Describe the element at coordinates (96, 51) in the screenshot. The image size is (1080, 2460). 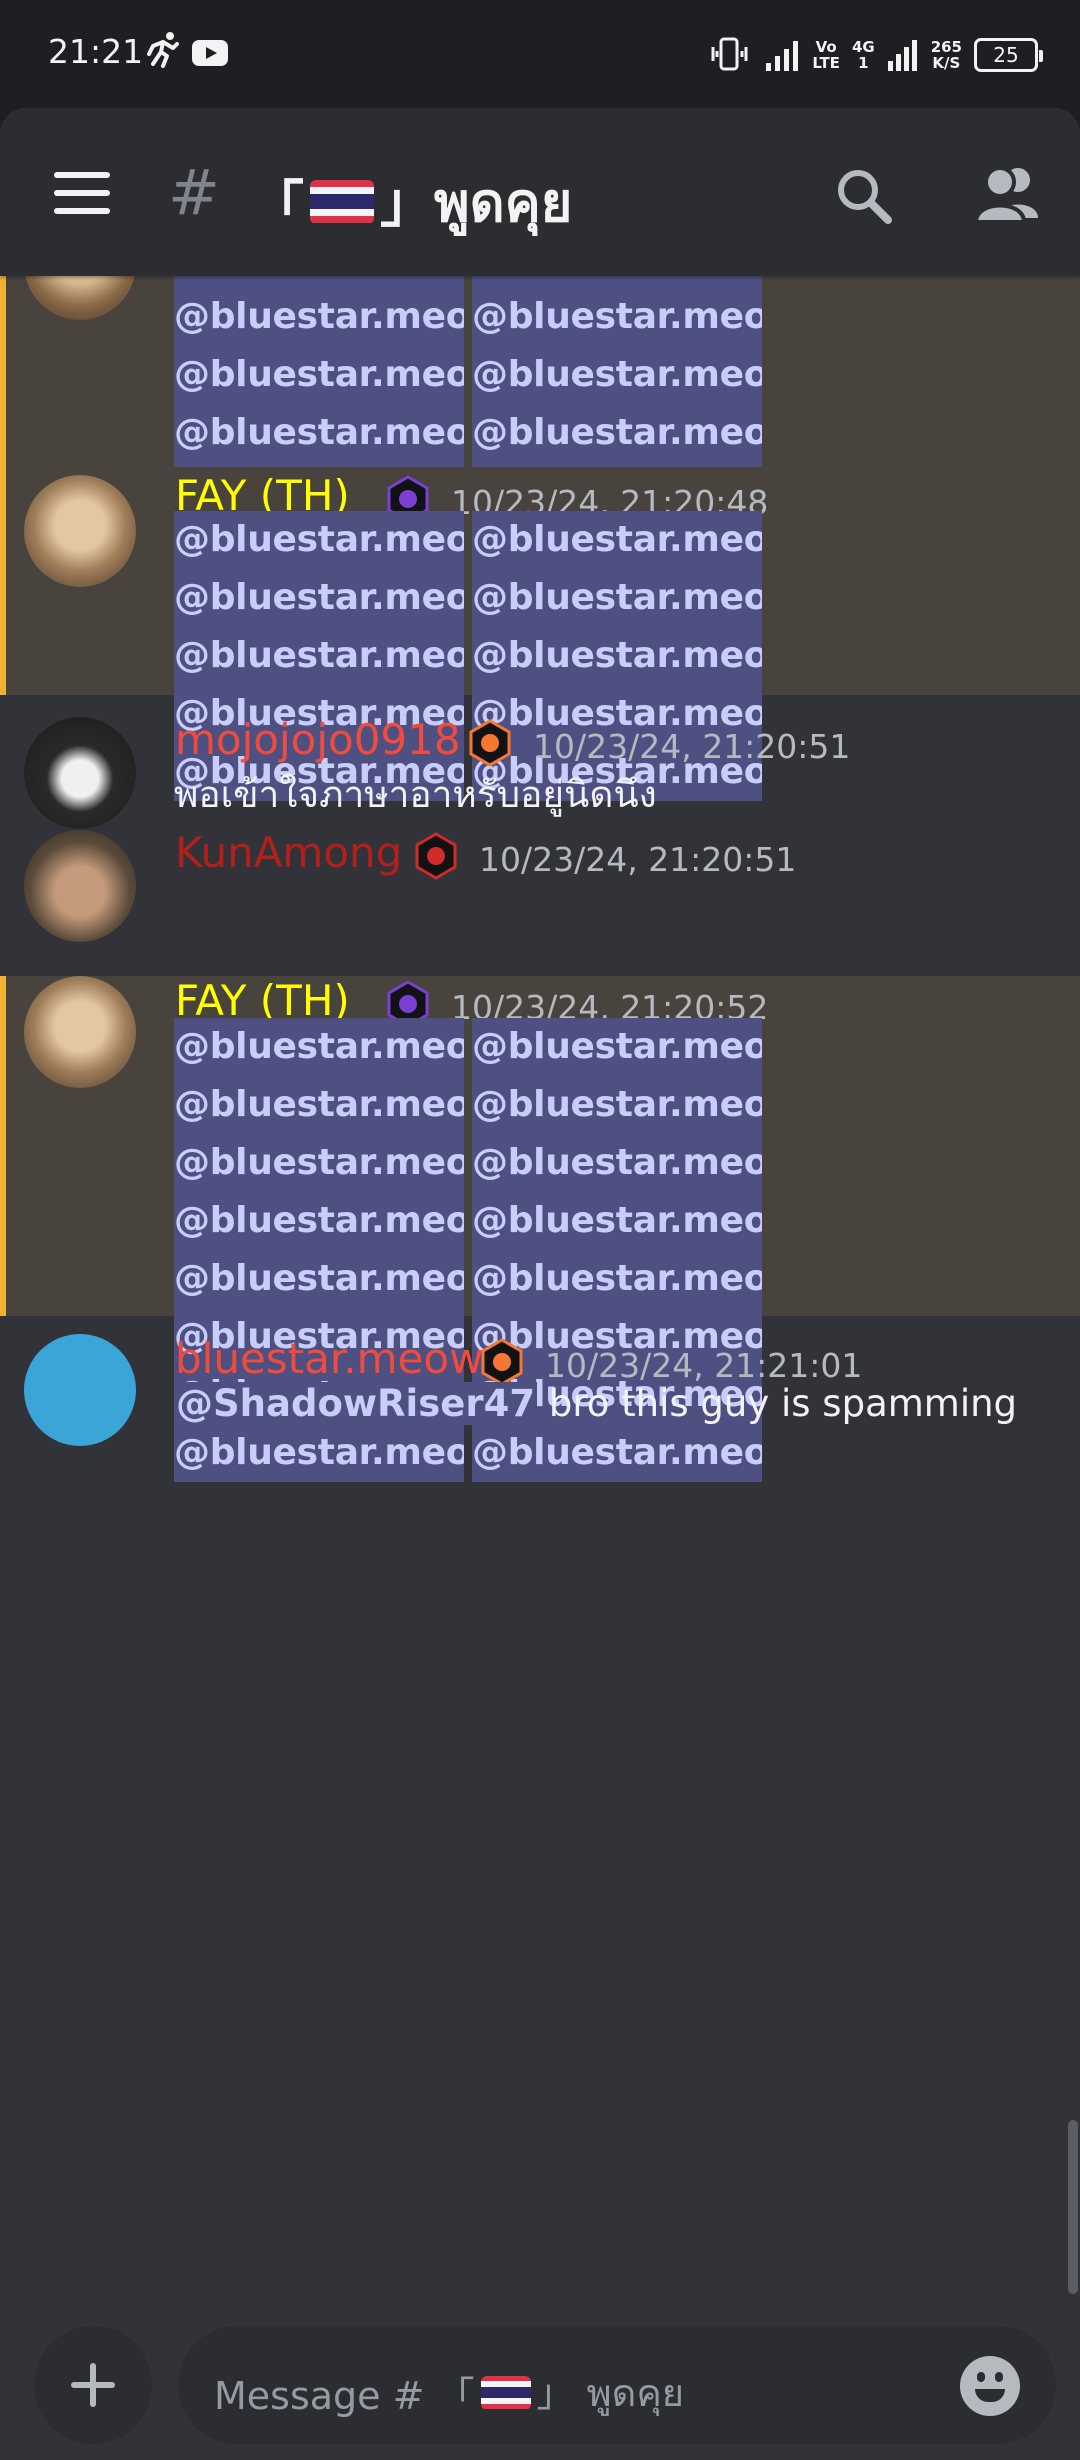
I see `status-time: 21:21` at that location.